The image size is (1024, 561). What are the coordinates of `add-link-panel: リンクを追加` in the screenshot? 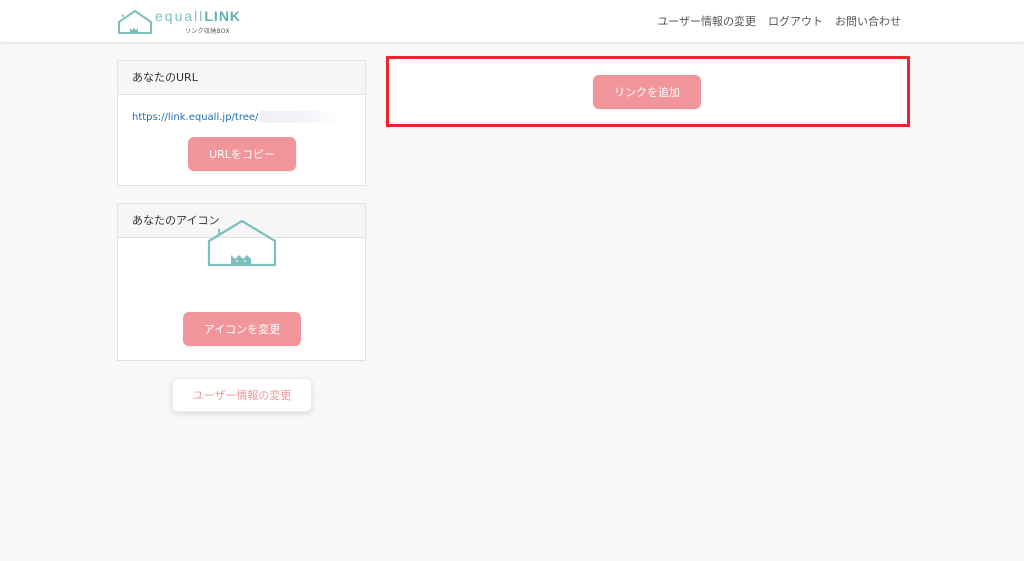 It's located at (648, 91).